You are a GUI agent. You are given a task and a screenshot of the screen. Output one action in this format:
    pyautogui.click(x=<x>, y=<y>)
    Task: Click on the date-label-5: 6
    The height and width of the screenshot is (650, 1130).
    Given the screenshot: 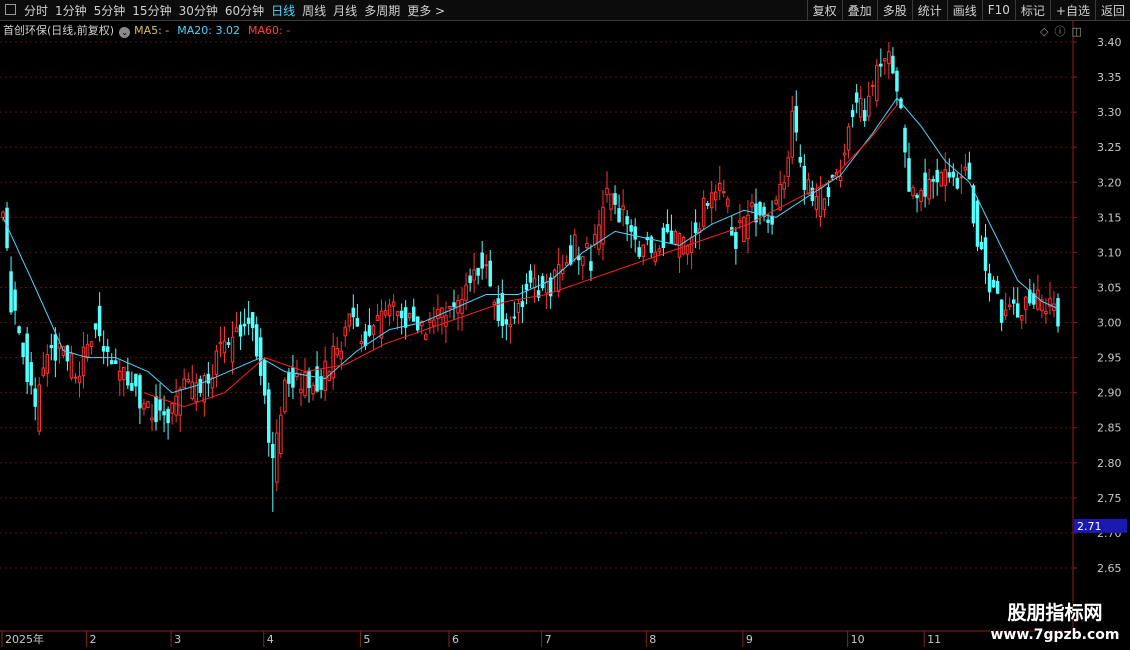 What is the action you would take?
    pyautogui.click(x=455, y=639)
    